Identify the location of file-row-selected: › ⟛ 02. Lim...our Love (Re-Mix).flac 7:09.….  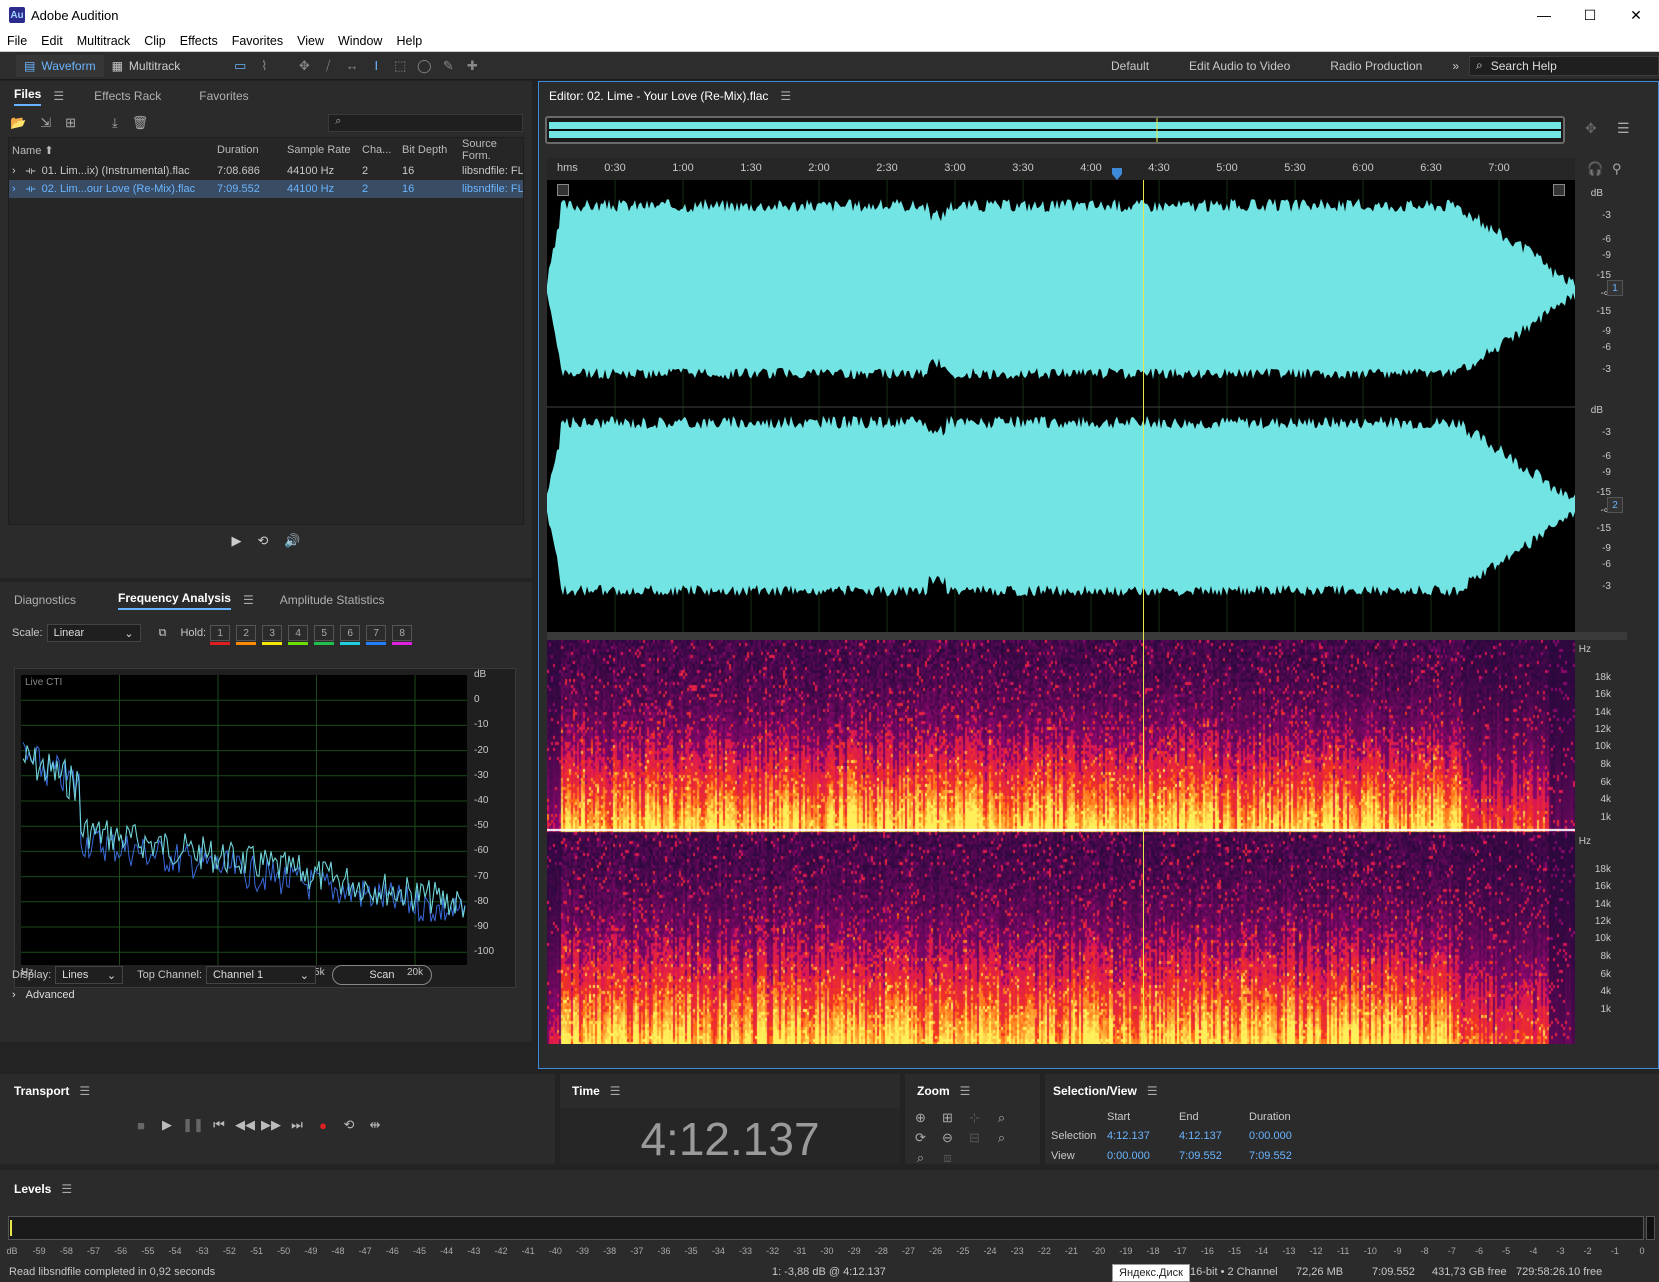
(266, 189).